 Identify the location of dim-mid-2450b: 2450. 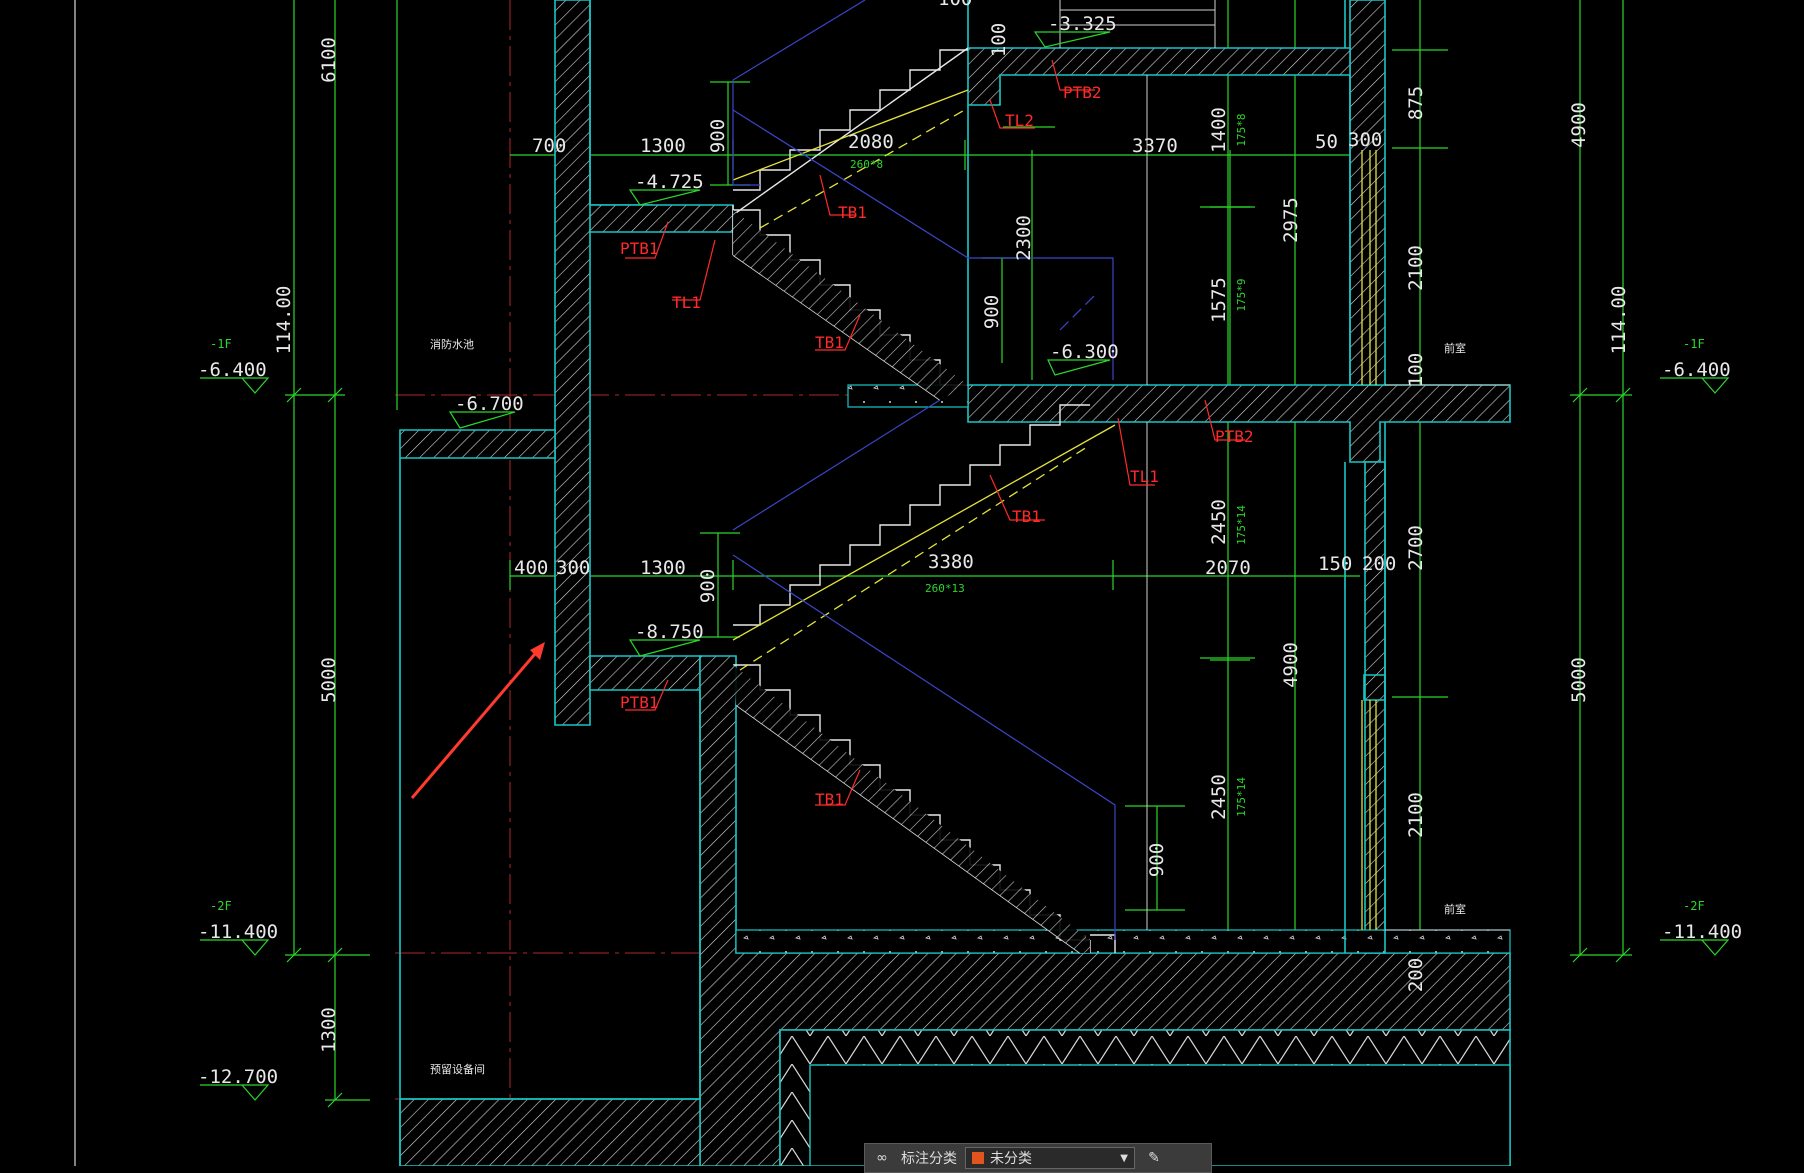
(1219, 797).